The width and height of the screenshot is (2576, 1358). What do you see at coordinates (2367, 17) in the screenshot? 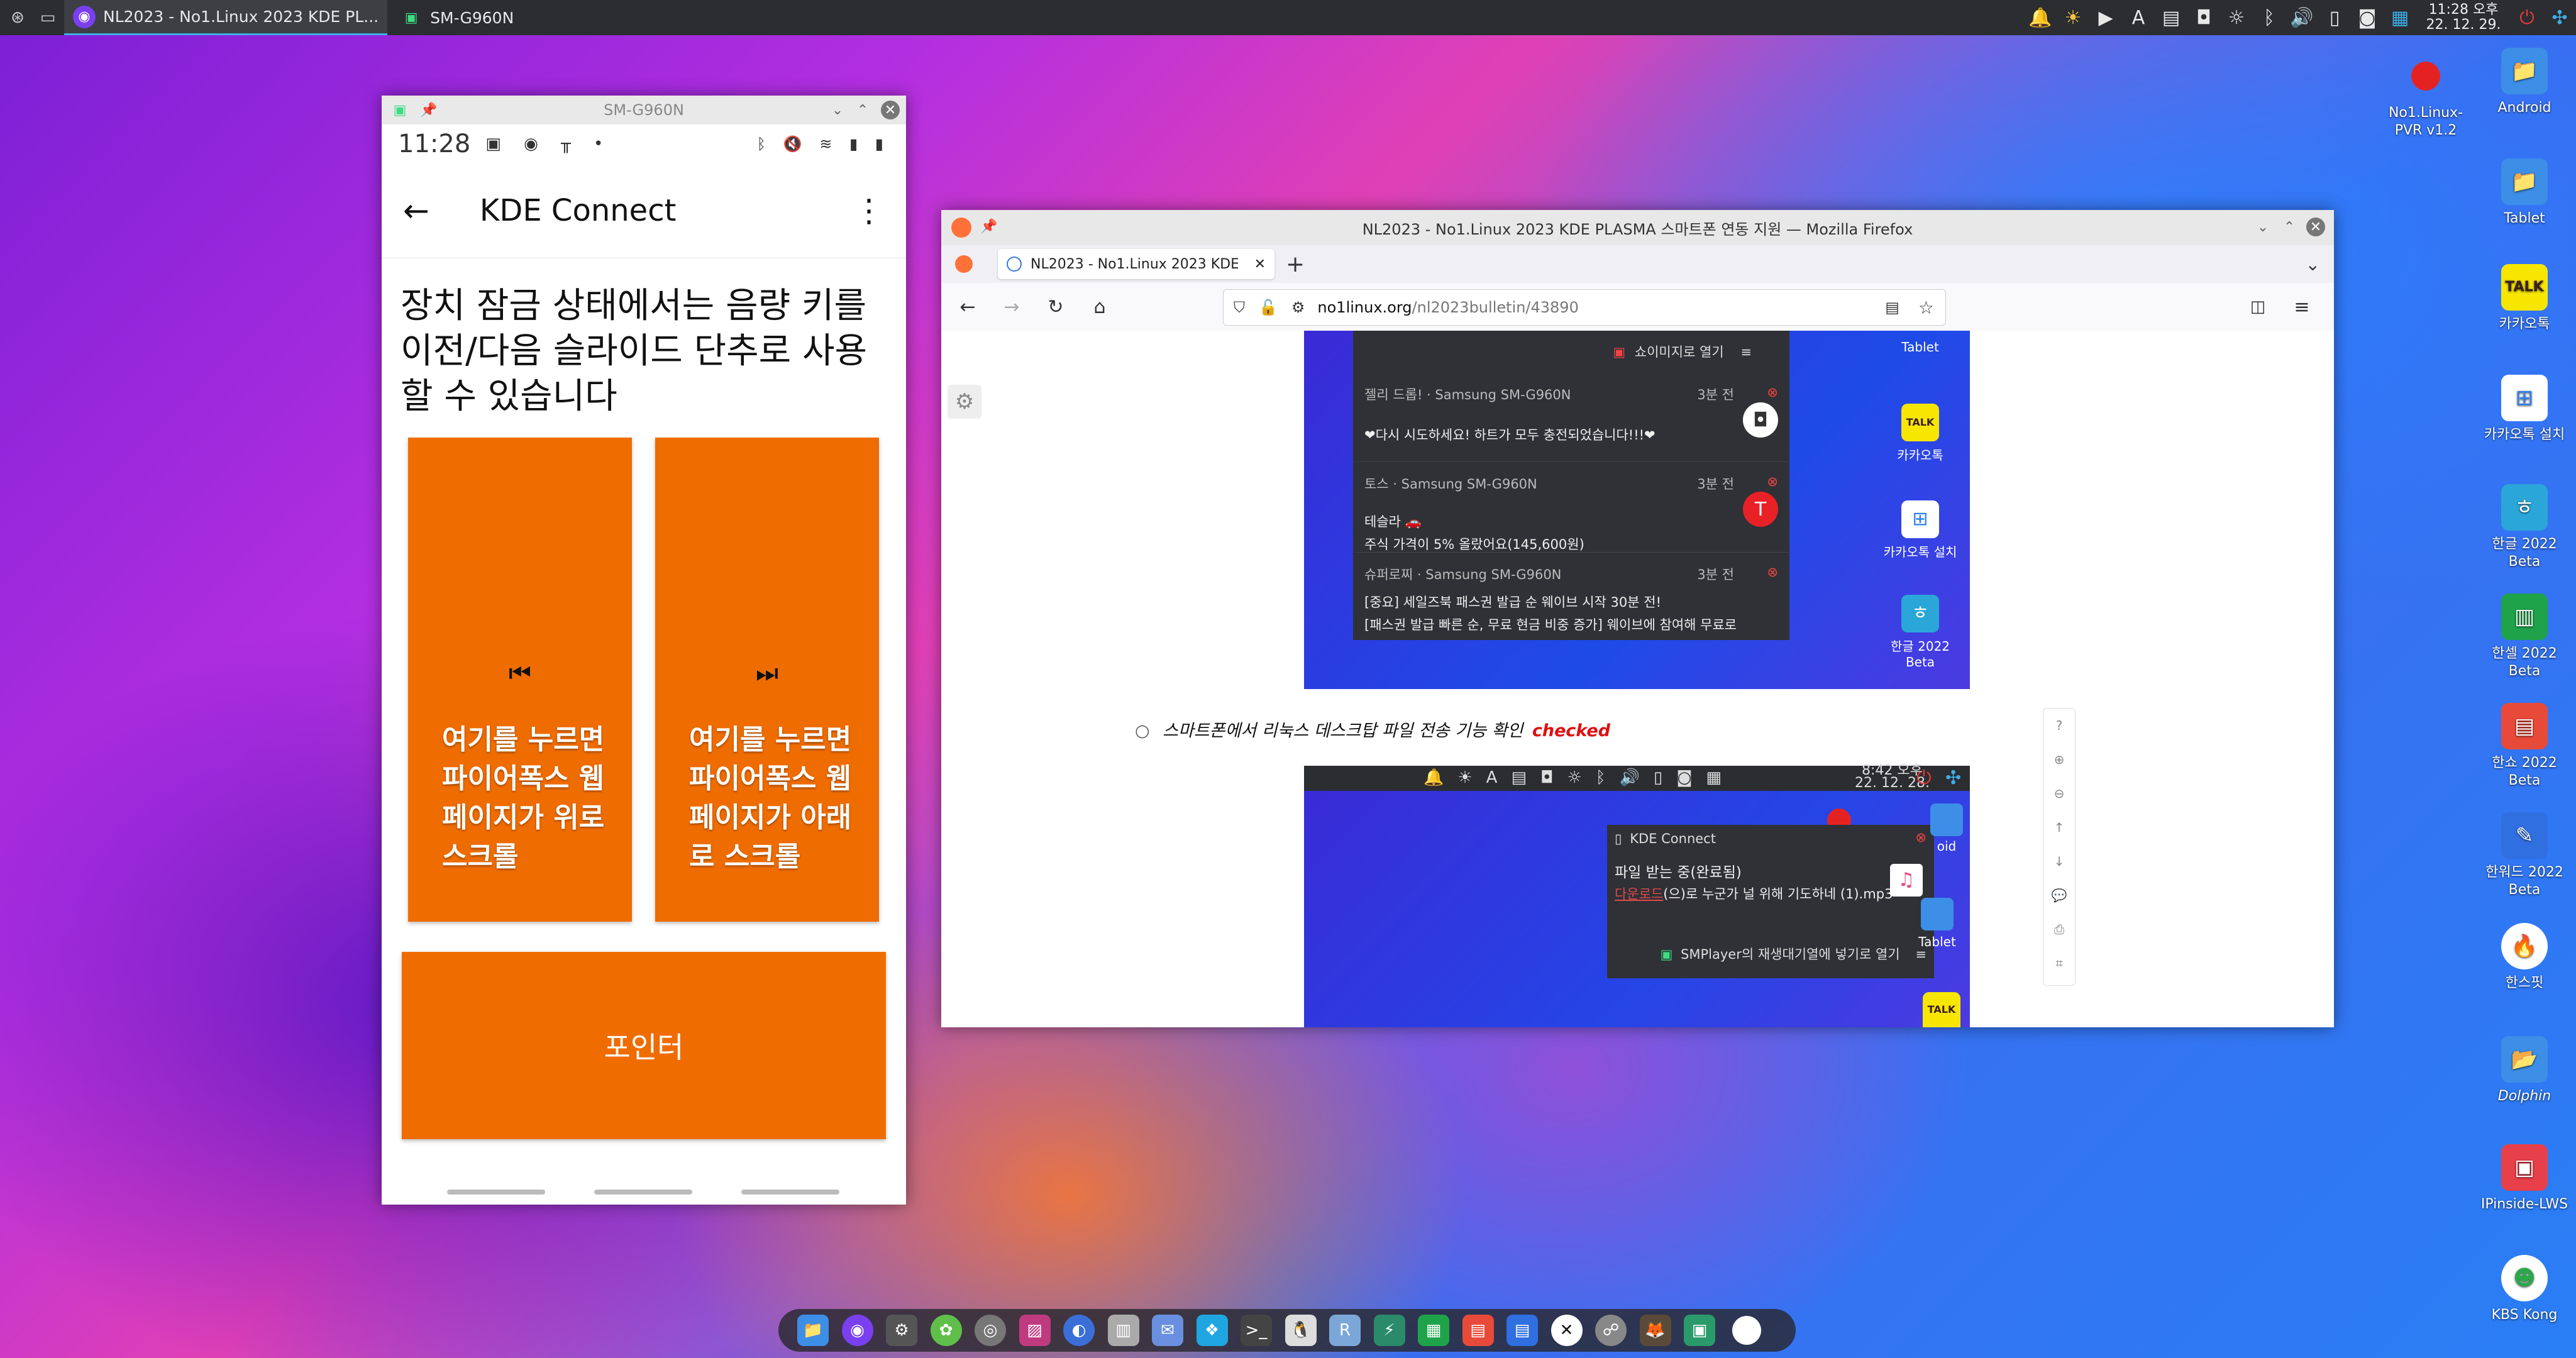
I see `updates-icon: ◙` at bounding box center [2367, 17].